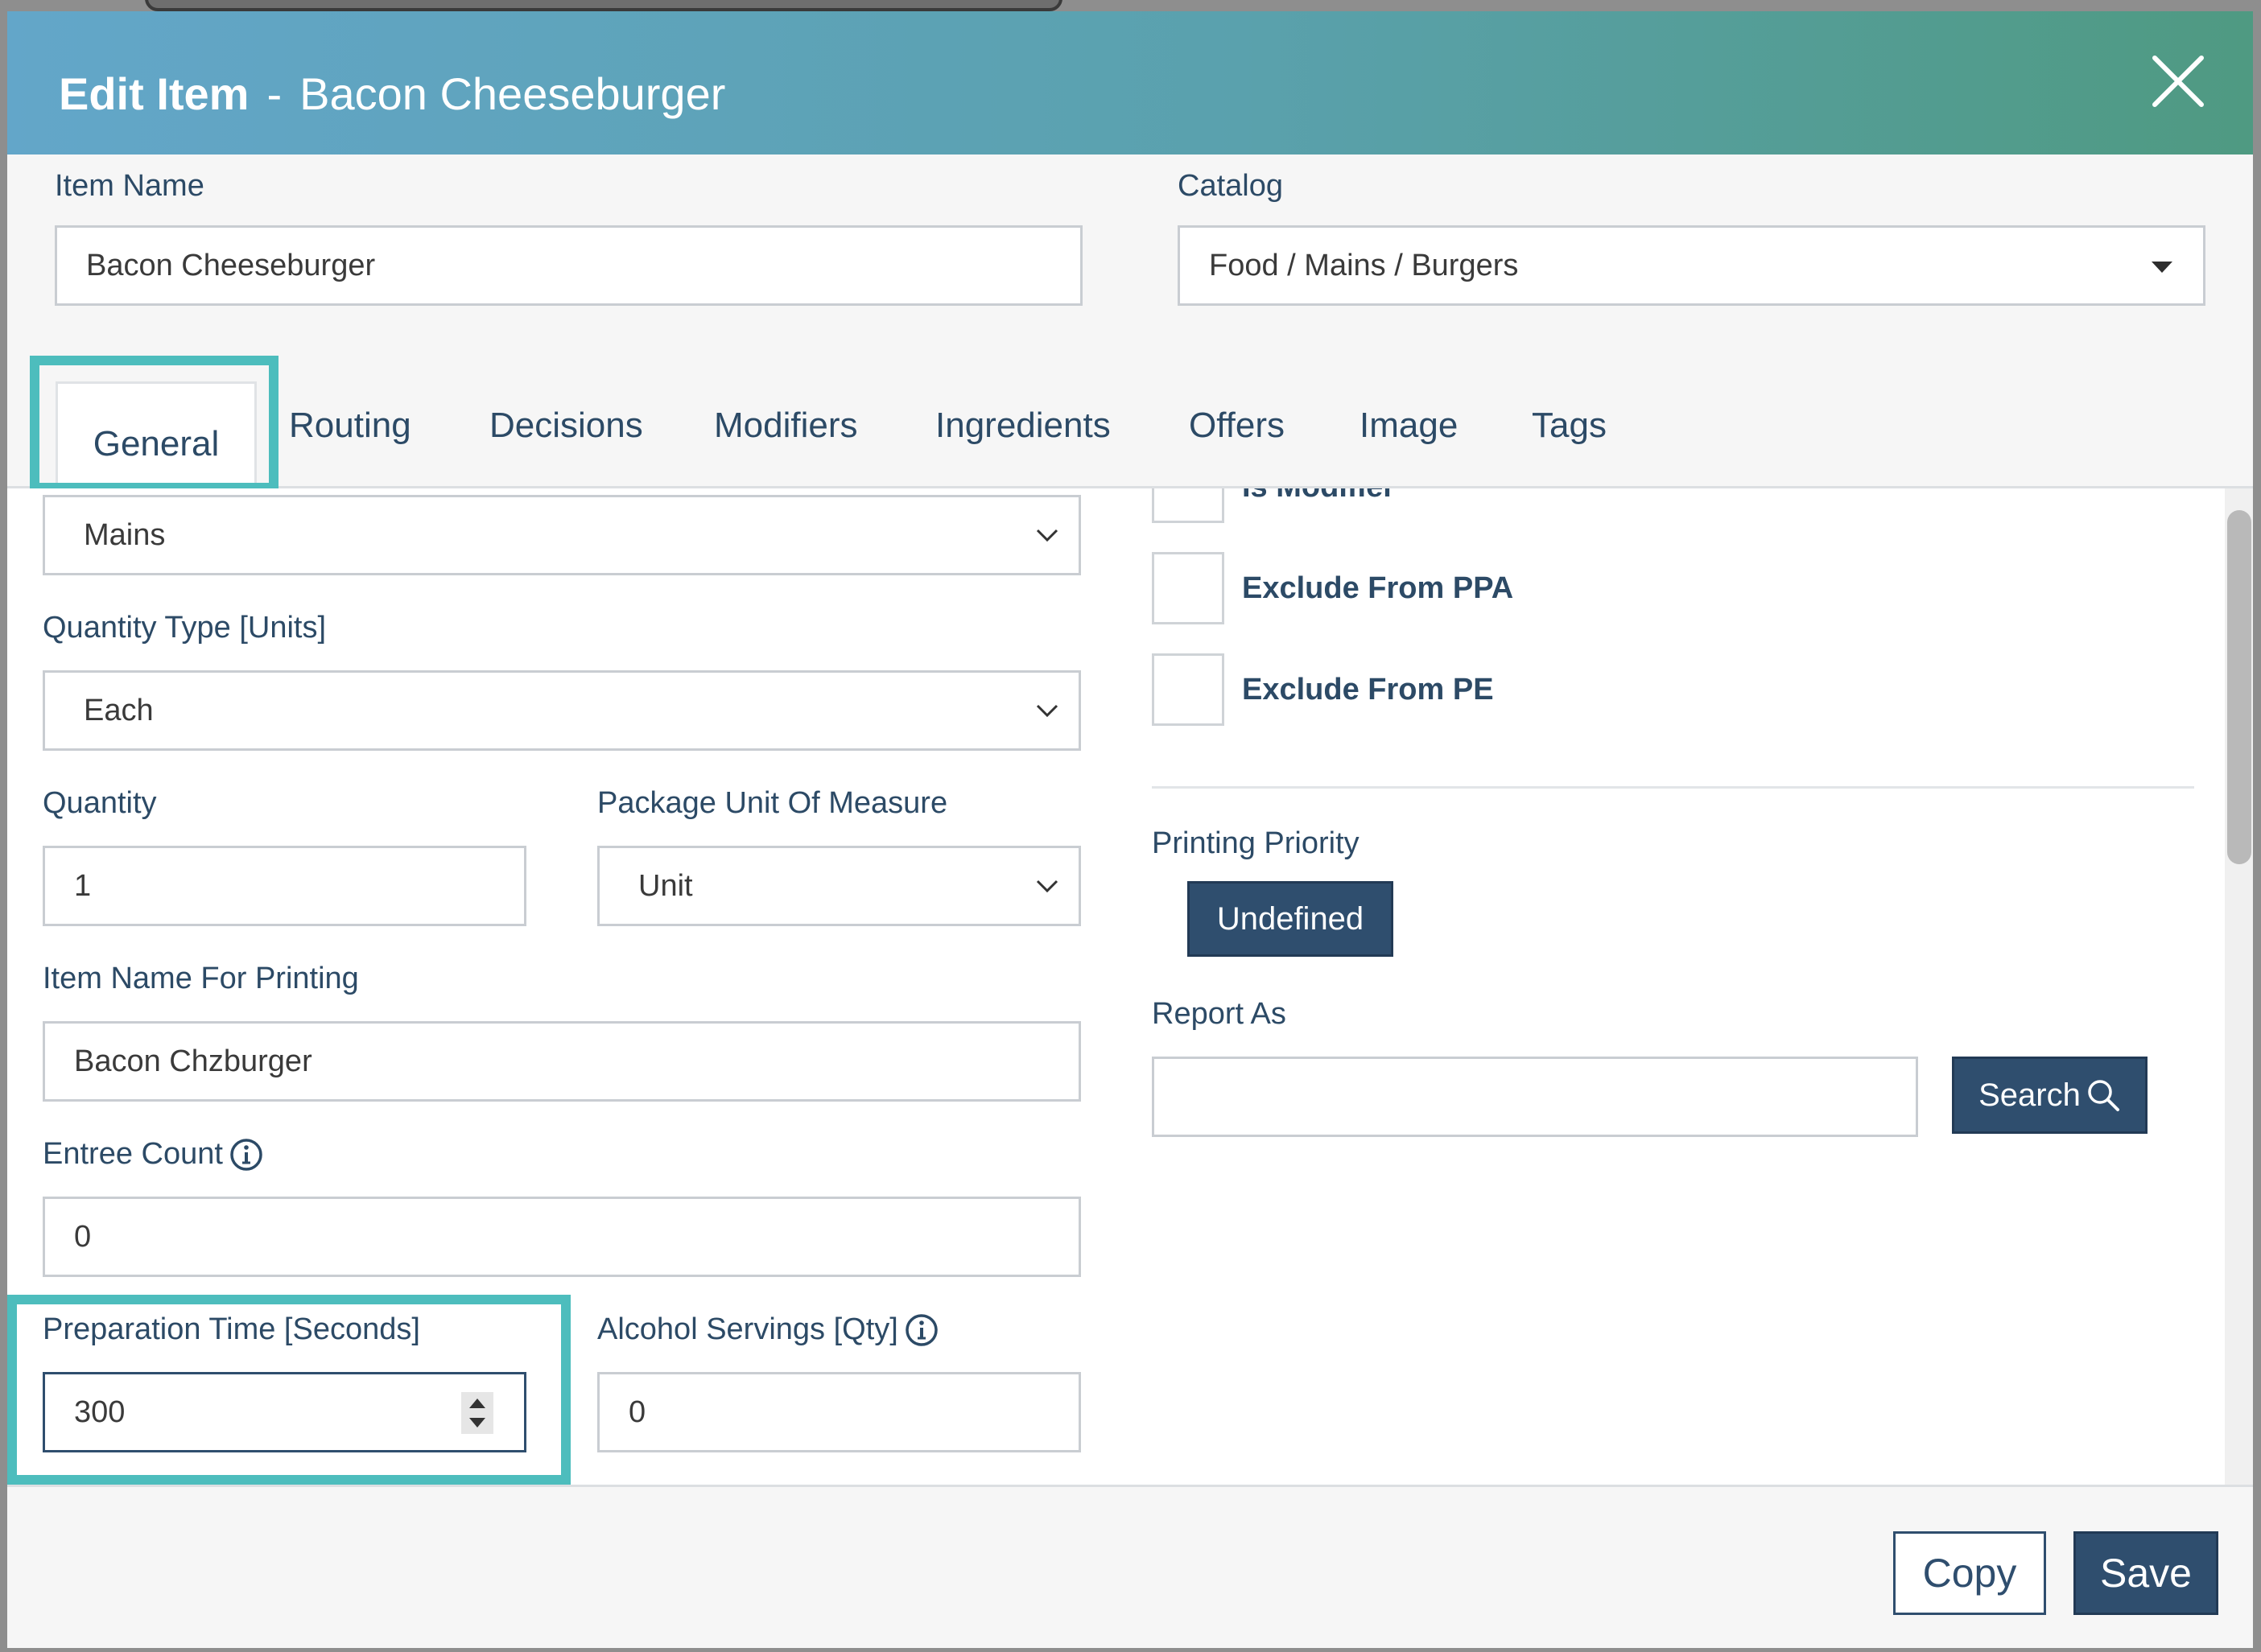  I want to click on is-modifier-row: Is Modifier, so click(1433, 505).